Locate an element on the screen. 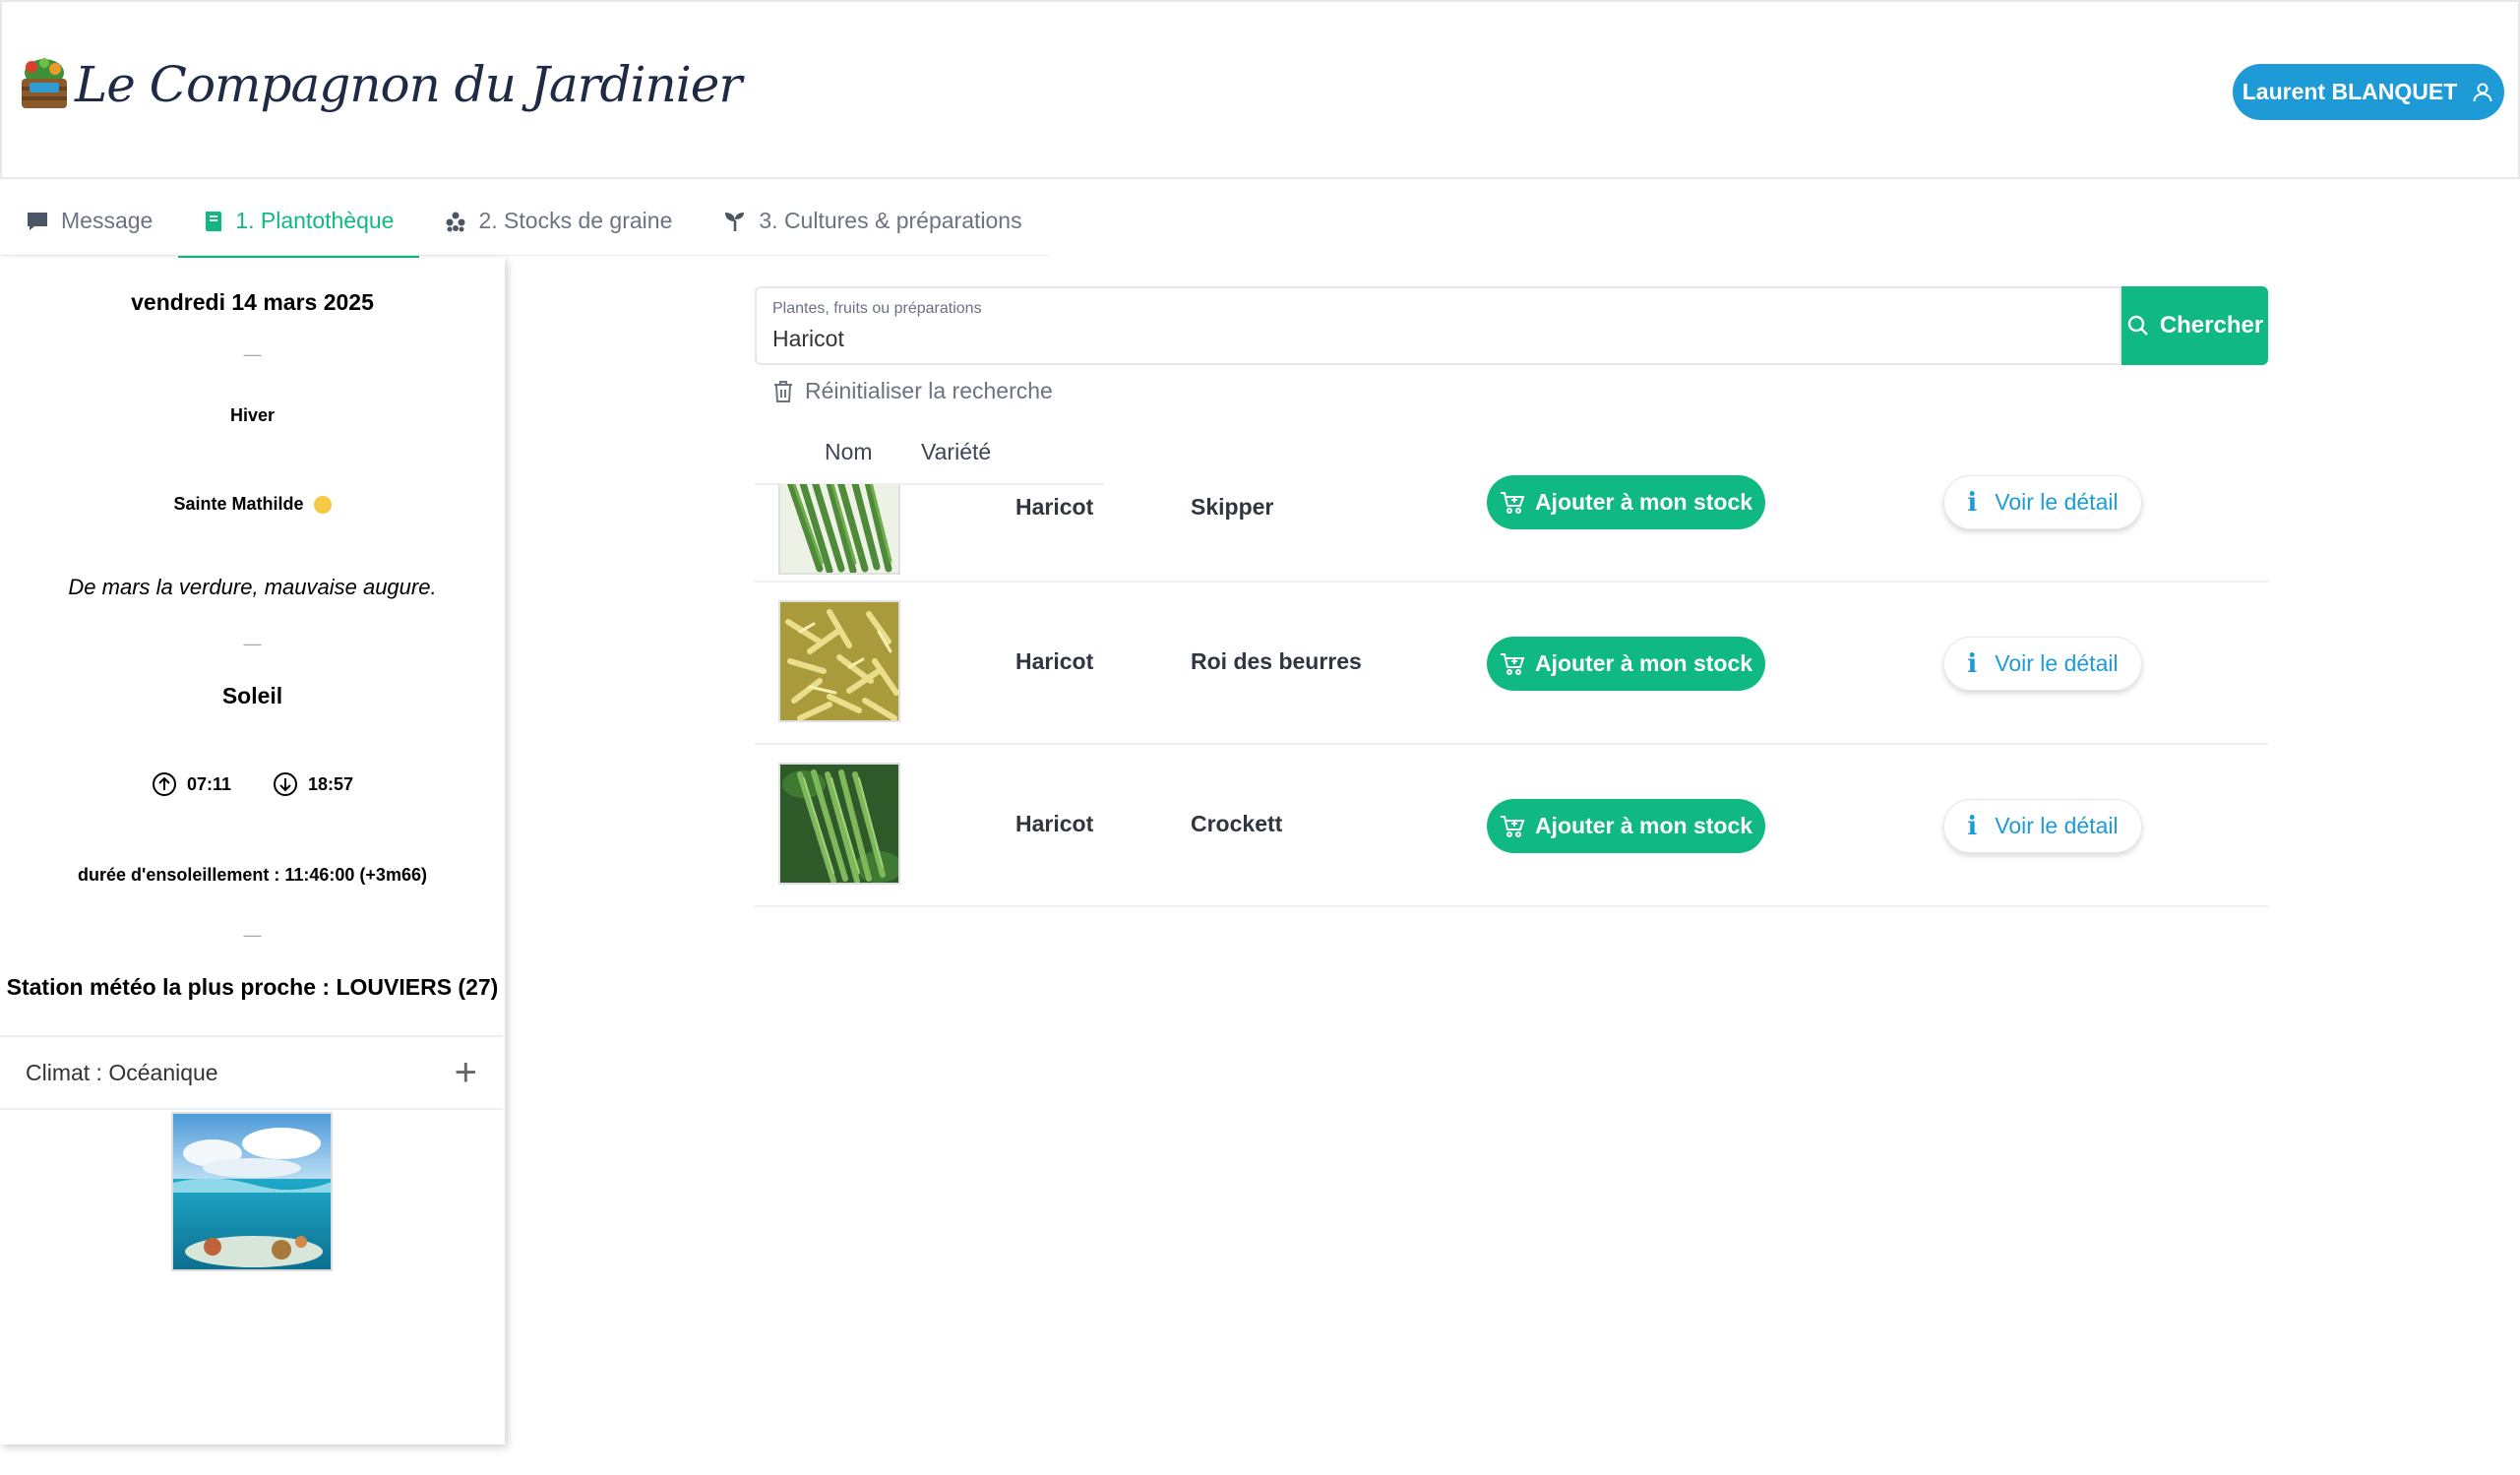 Image resolution: width=2520 pixels, height=1475 pixels. app-logo: Le Compagnon du Jardinier is located at coordinates (380, 84).